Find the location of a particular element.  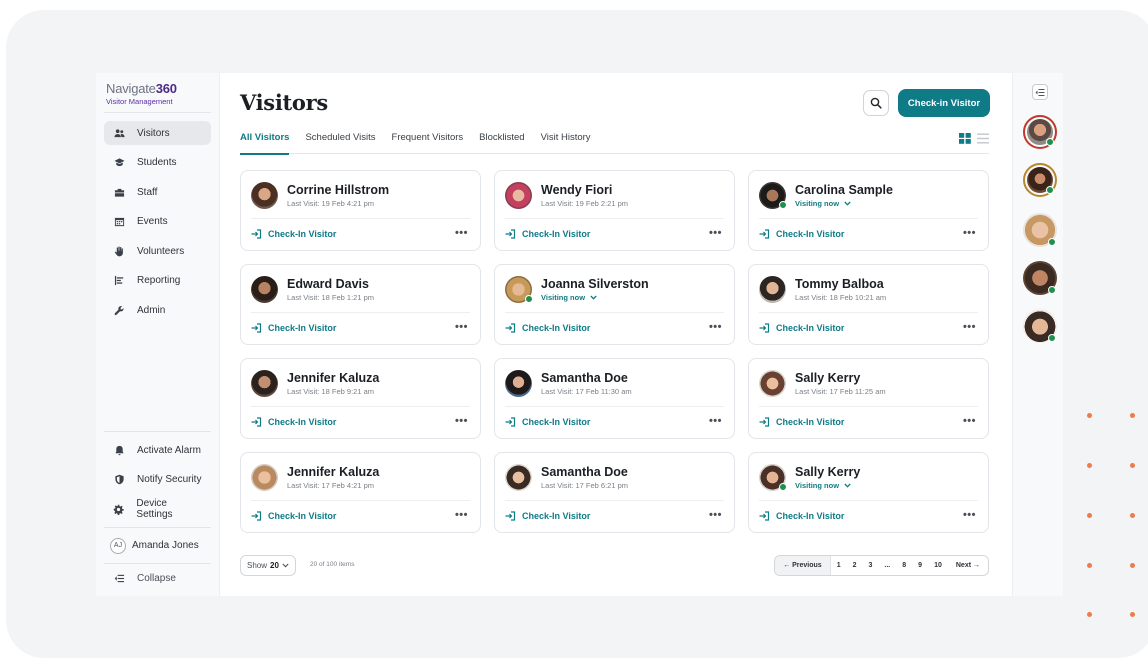

rail-toggle-button is located at coordinates (1040, 92).